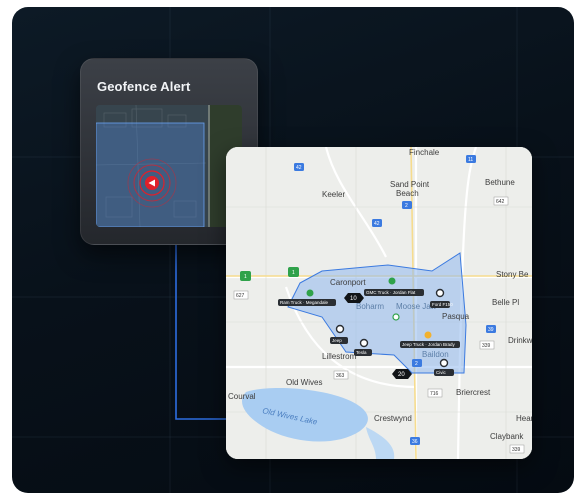  What do you see at coordinates (370, 306) in the screenshot?
I see `label-boharm: Boharm` at bounding box center [370, 306].